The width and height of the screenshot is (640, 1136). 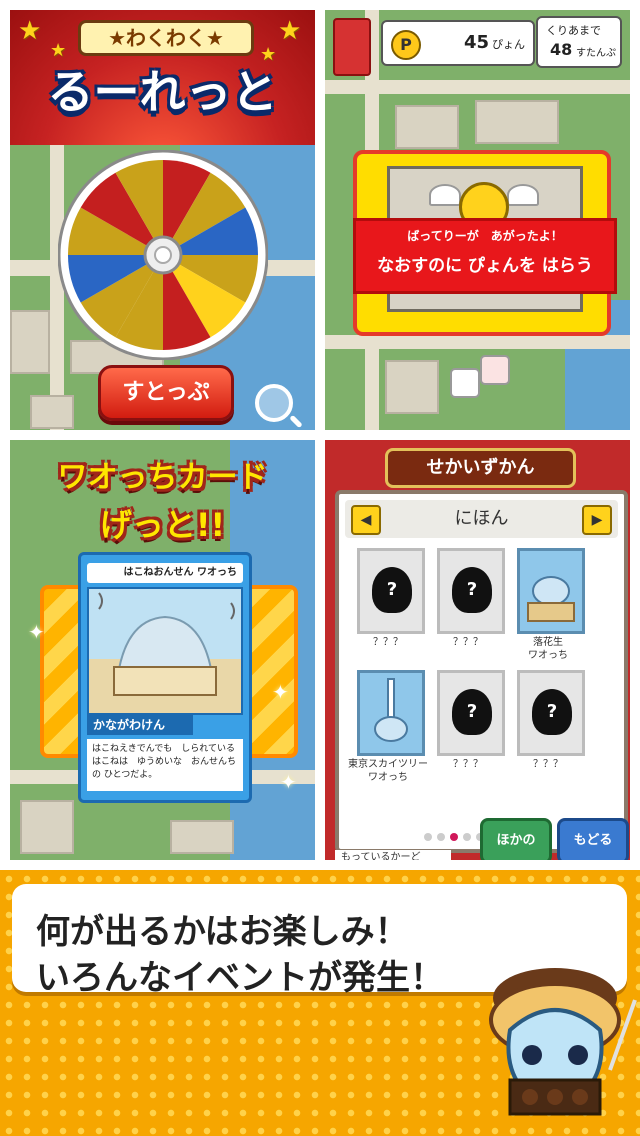 What do you see at coordinates (240, 978) in the screenshot?
I see `banner-line-2: いろんなイベントが発生！` at bounding box center [240, 978].